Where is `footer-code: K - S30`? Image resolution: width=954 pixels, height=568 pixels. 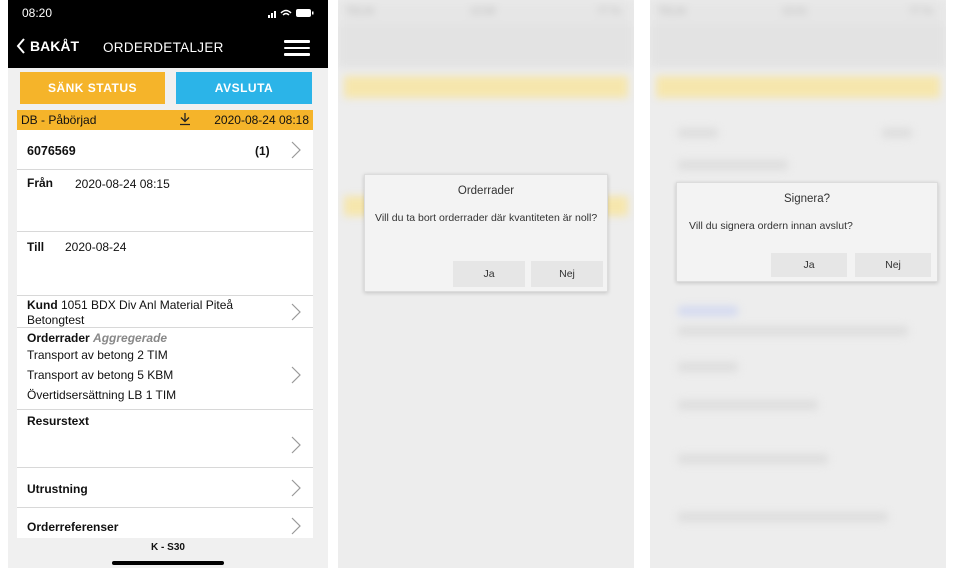 footer-code: K - S30 is located at coordinates (168, 547).